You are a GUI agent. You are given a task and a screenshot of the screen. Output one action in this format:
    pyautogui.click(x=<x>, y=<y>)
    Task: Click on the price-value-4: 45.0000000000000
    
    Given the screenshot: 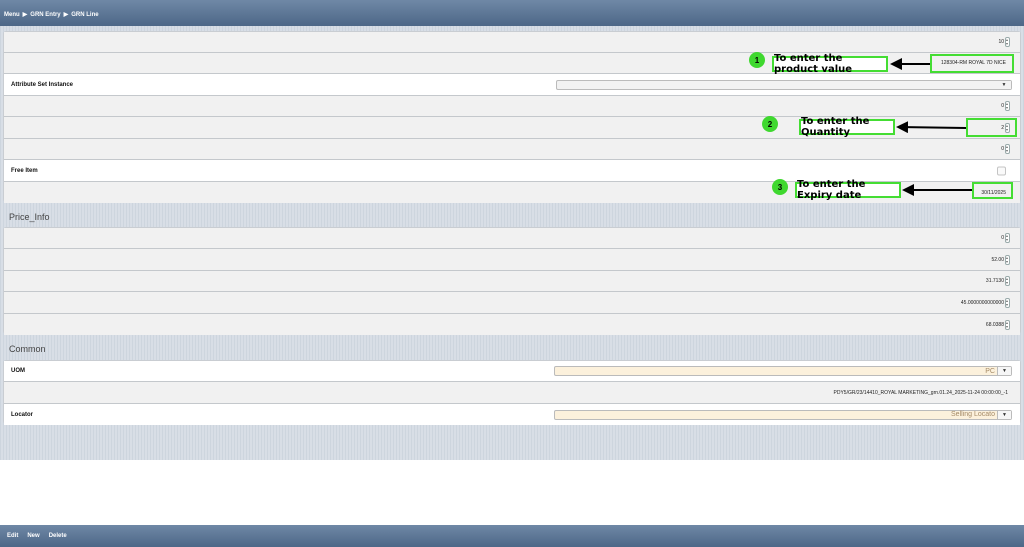 What is the action you would take?
    pyautogui.click(x=982, y=302)
    